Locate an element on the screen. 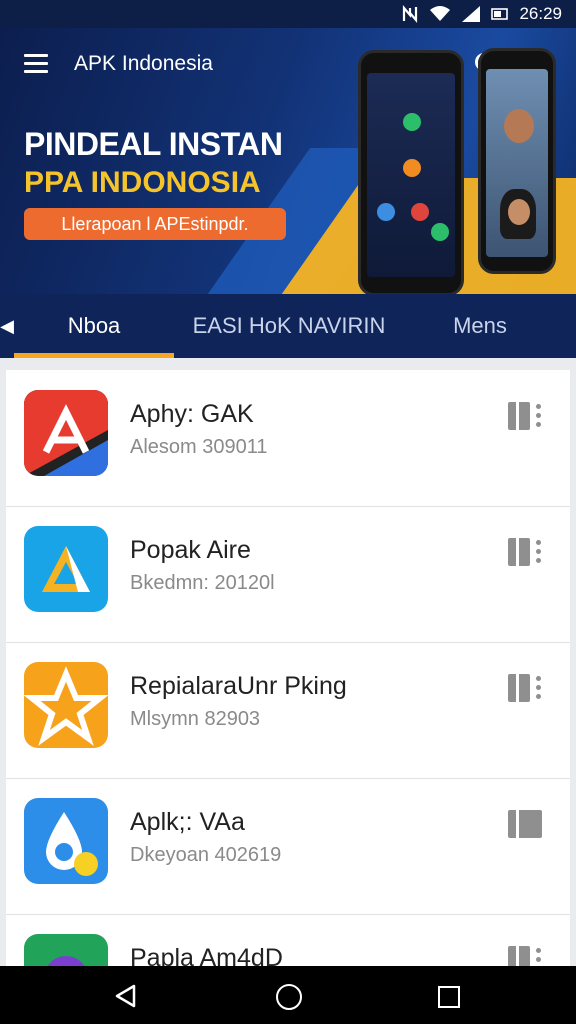  hero-headline-line1: PINDEAL INSTAN is located at coordinates (153, 144).